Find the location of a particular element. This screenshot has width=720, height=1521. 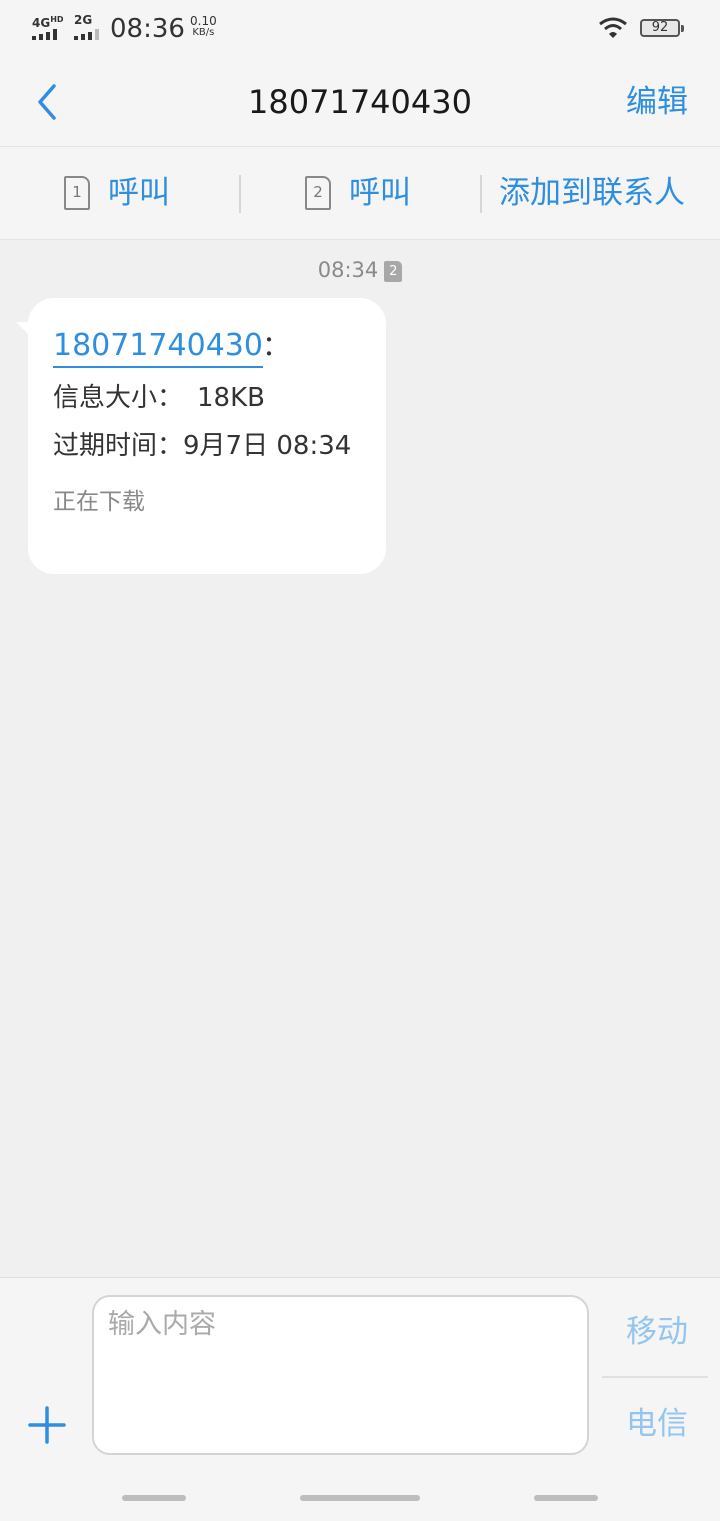

plus-icon is located at coordinates (47, 1425).